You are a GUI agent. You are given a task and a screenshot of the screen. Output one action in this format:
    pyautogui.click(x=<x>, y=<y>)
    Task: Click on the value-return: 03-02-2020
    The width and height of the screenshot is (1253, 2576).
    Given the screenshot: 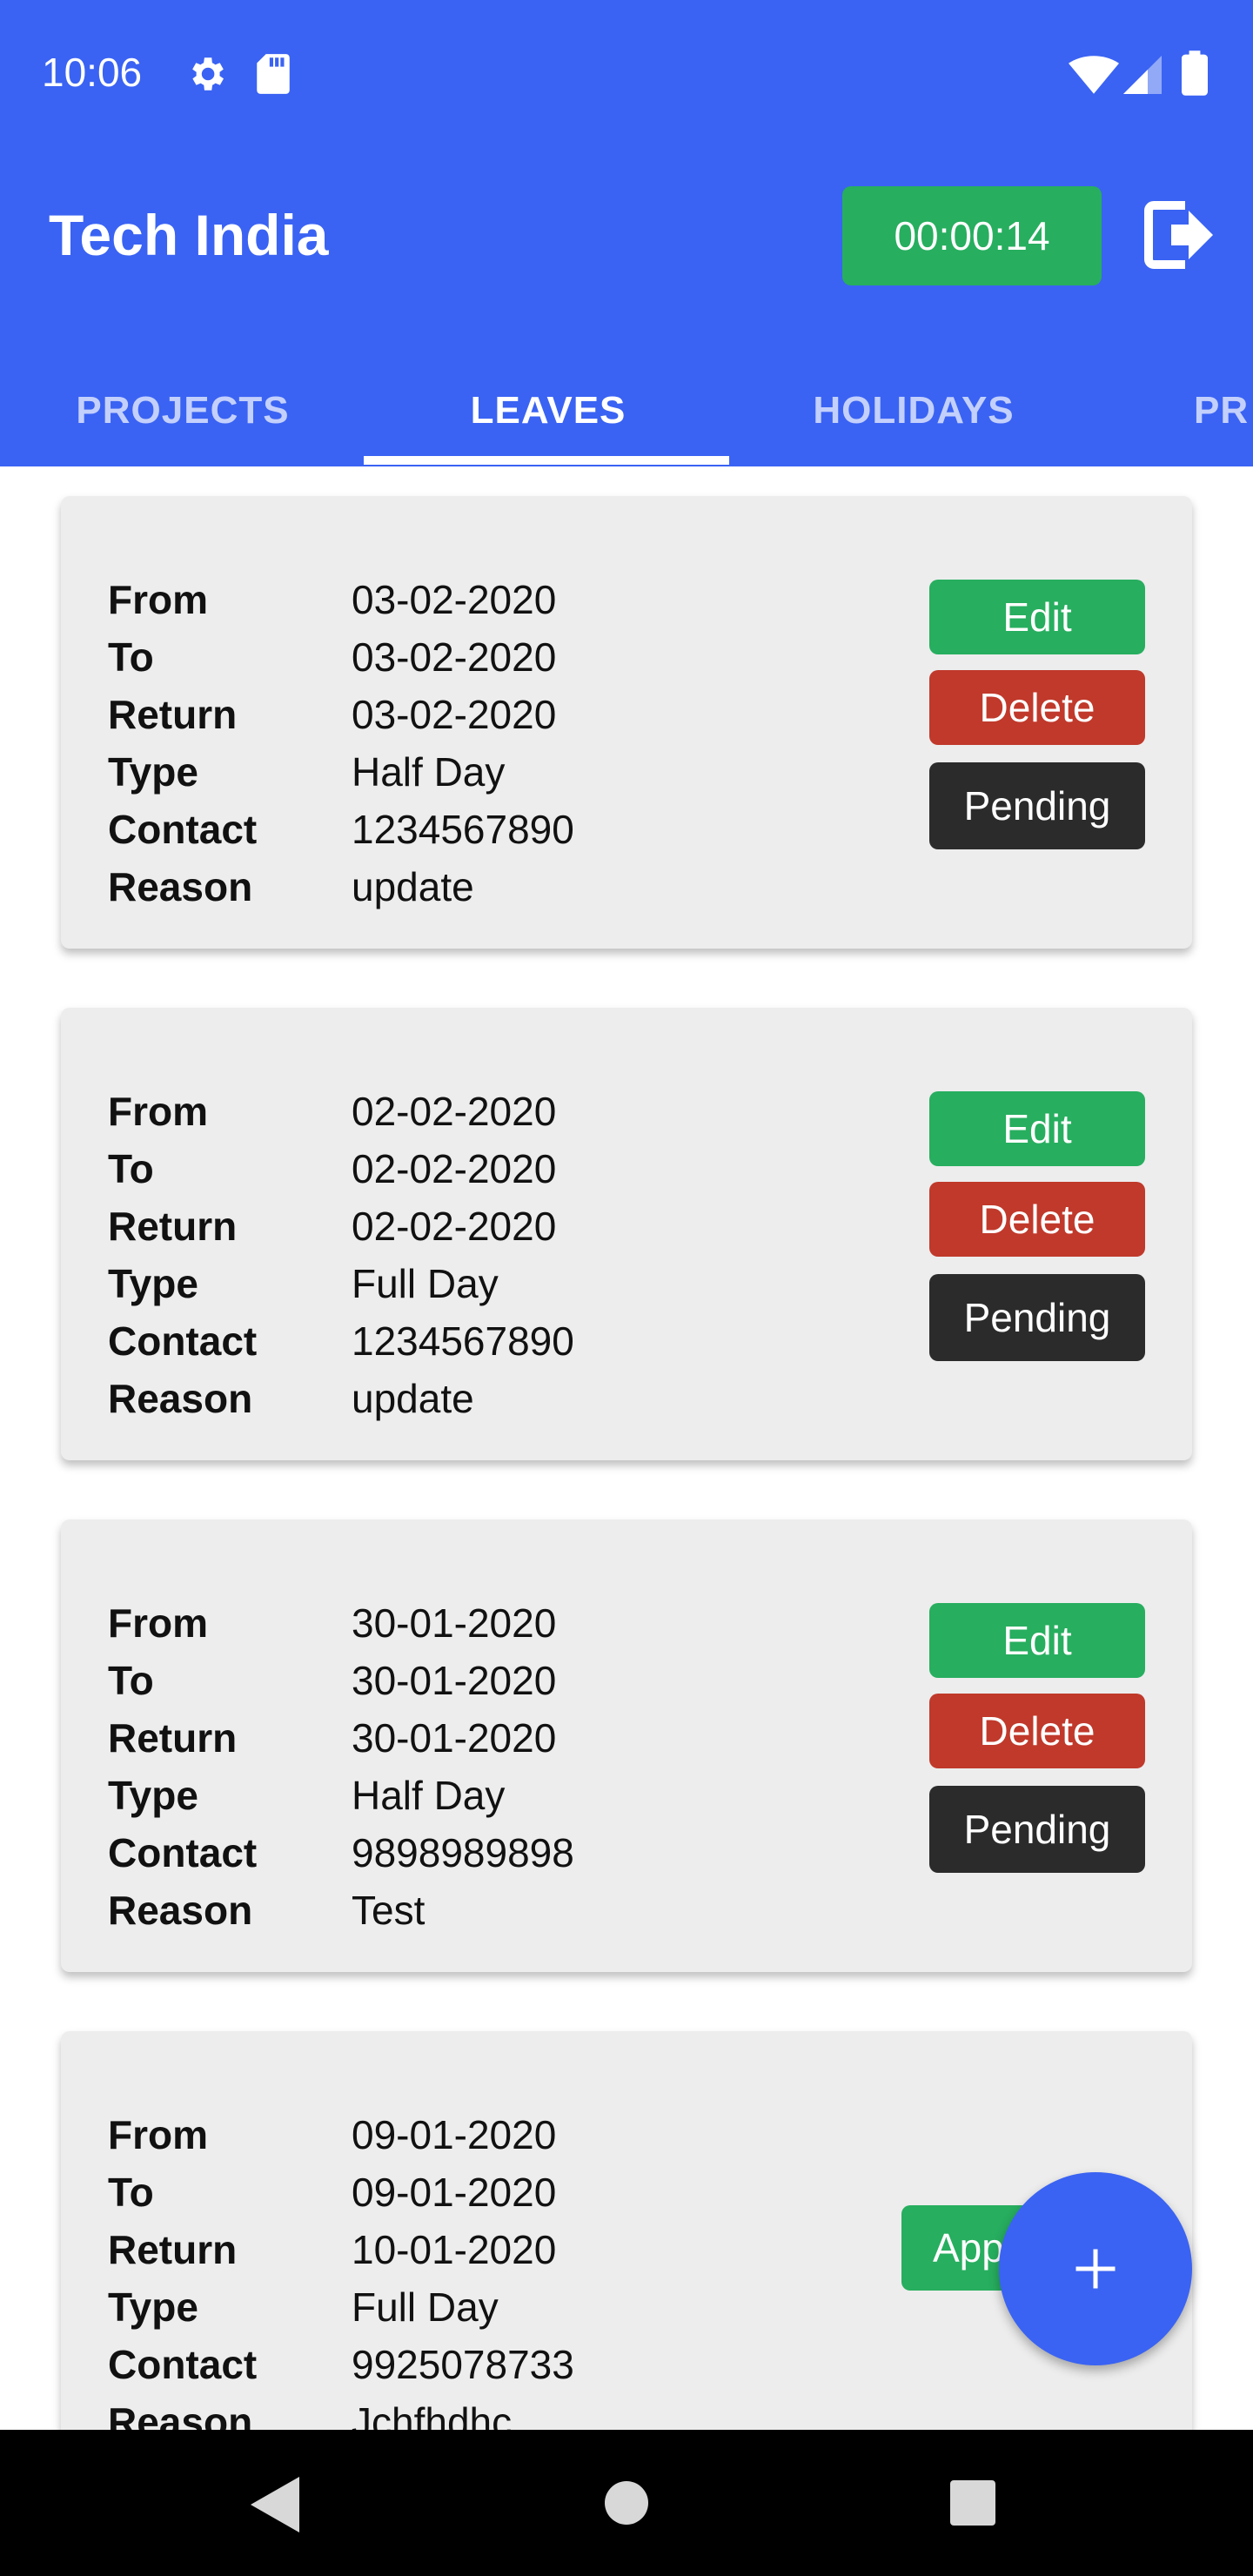 What is the action you would take?
    pyautogui.click(x=454, y=714)
    